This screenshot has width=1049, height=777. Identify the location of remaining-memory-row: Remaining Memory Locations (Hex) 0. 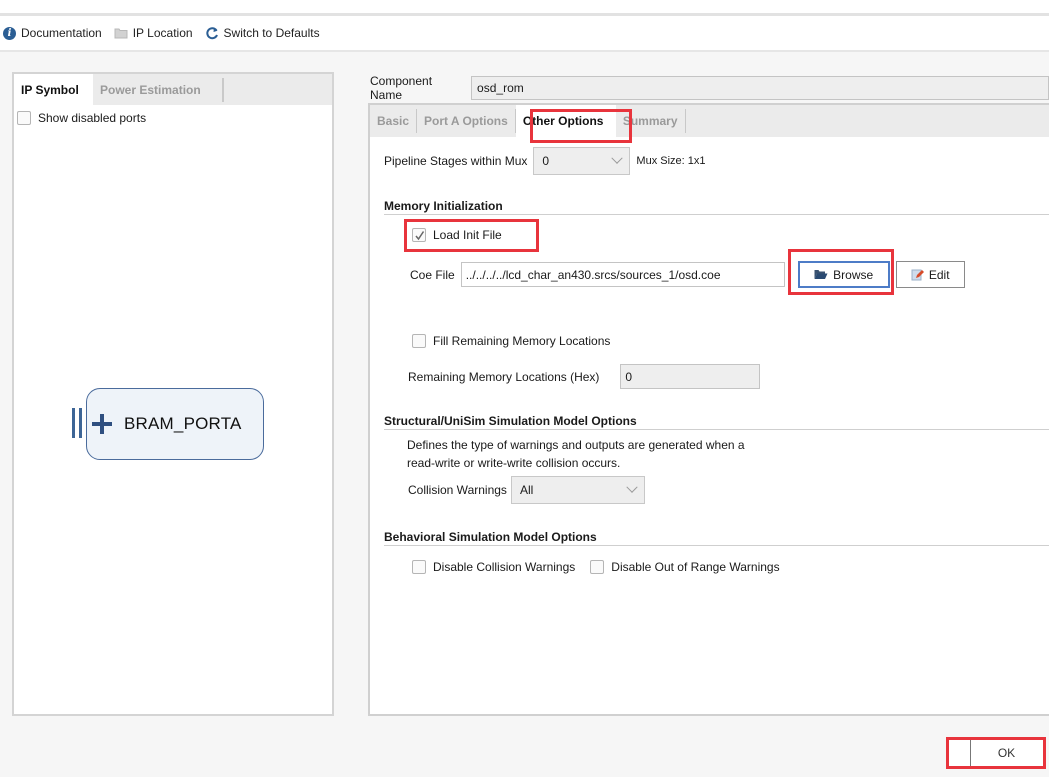
(584, 376).